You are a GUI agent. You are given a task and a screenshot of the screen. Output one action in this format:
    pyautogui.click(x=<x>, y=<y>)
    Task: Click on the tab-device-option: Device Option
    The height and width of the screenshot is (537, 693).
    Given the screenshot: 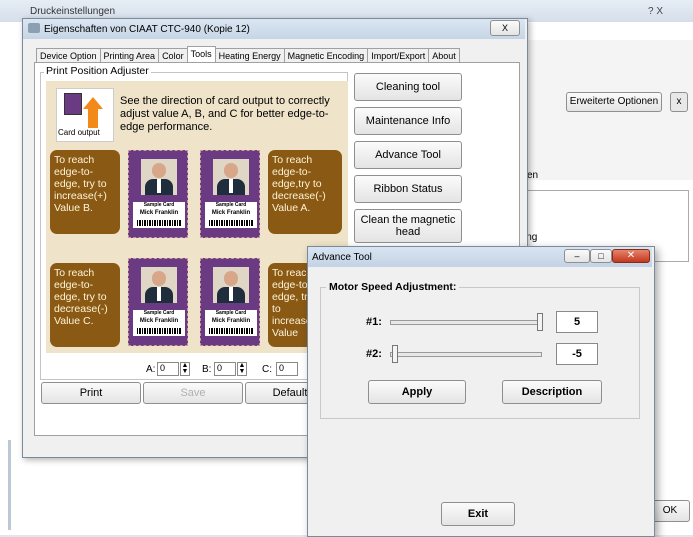 What is the action you would take?
    pyautogui.click(x=68, y=55)
    